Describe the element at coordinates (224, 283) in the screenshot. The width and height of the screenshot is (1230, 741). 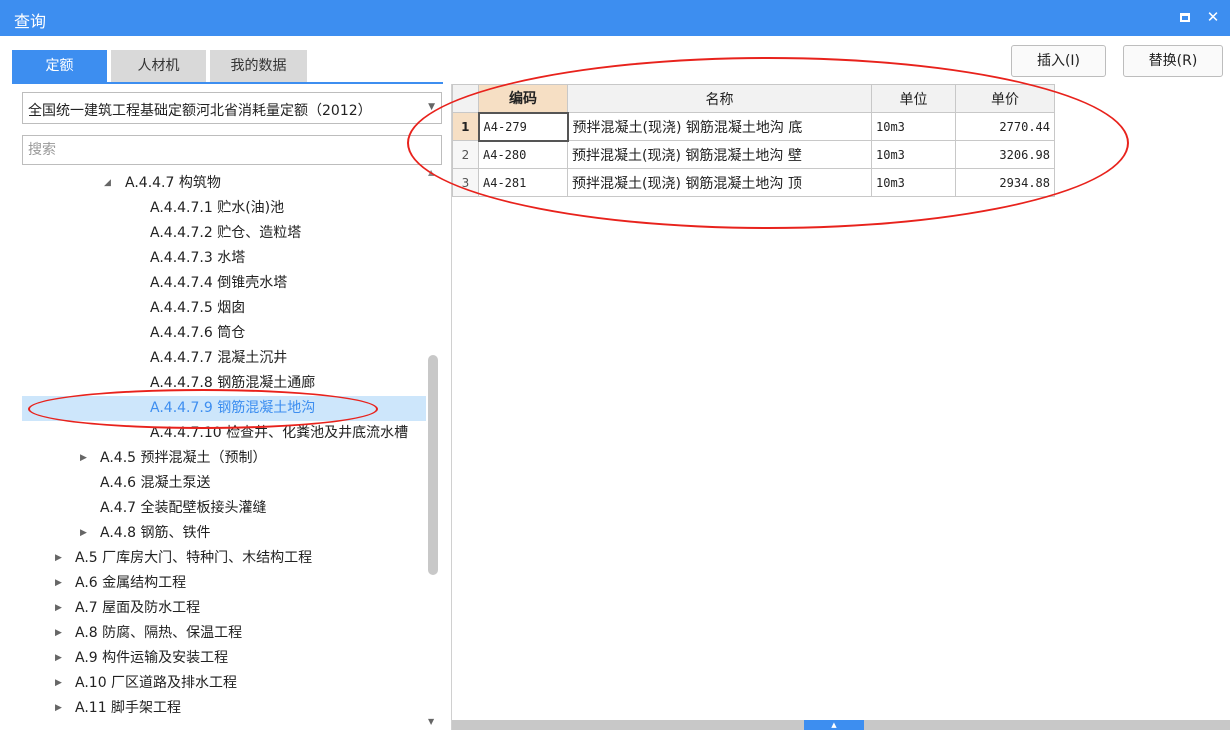
I see `tree-item: A.4.4.7.4 倒锥壳水塔` at that location.